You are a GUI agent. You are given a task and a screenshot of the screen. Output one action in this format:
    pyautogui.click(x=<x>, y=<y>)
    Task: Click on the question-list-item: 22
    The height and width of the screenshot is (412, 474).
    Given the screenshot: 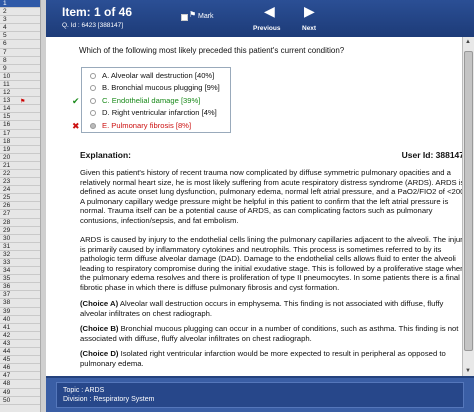 What is the action you would take?
    pyautogui.click(x=22, y=174)
    